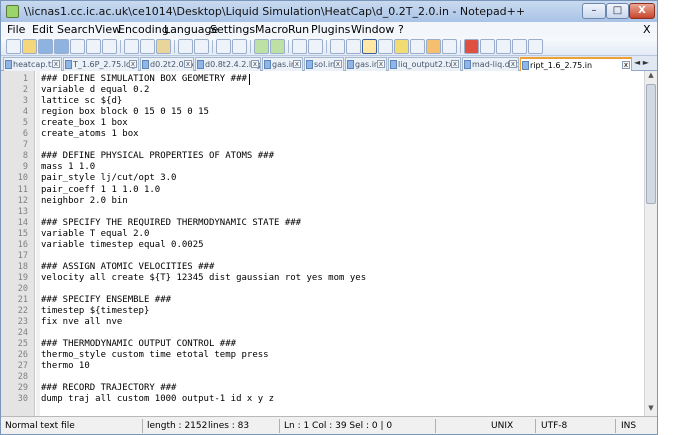 This screenshot has height=435, width=695. What do you see at coordinates (100, 190) in the screenshot?
I see `code-line: pair_coeff 1 1 1.0 1.0` at bounding box center [100, 190].